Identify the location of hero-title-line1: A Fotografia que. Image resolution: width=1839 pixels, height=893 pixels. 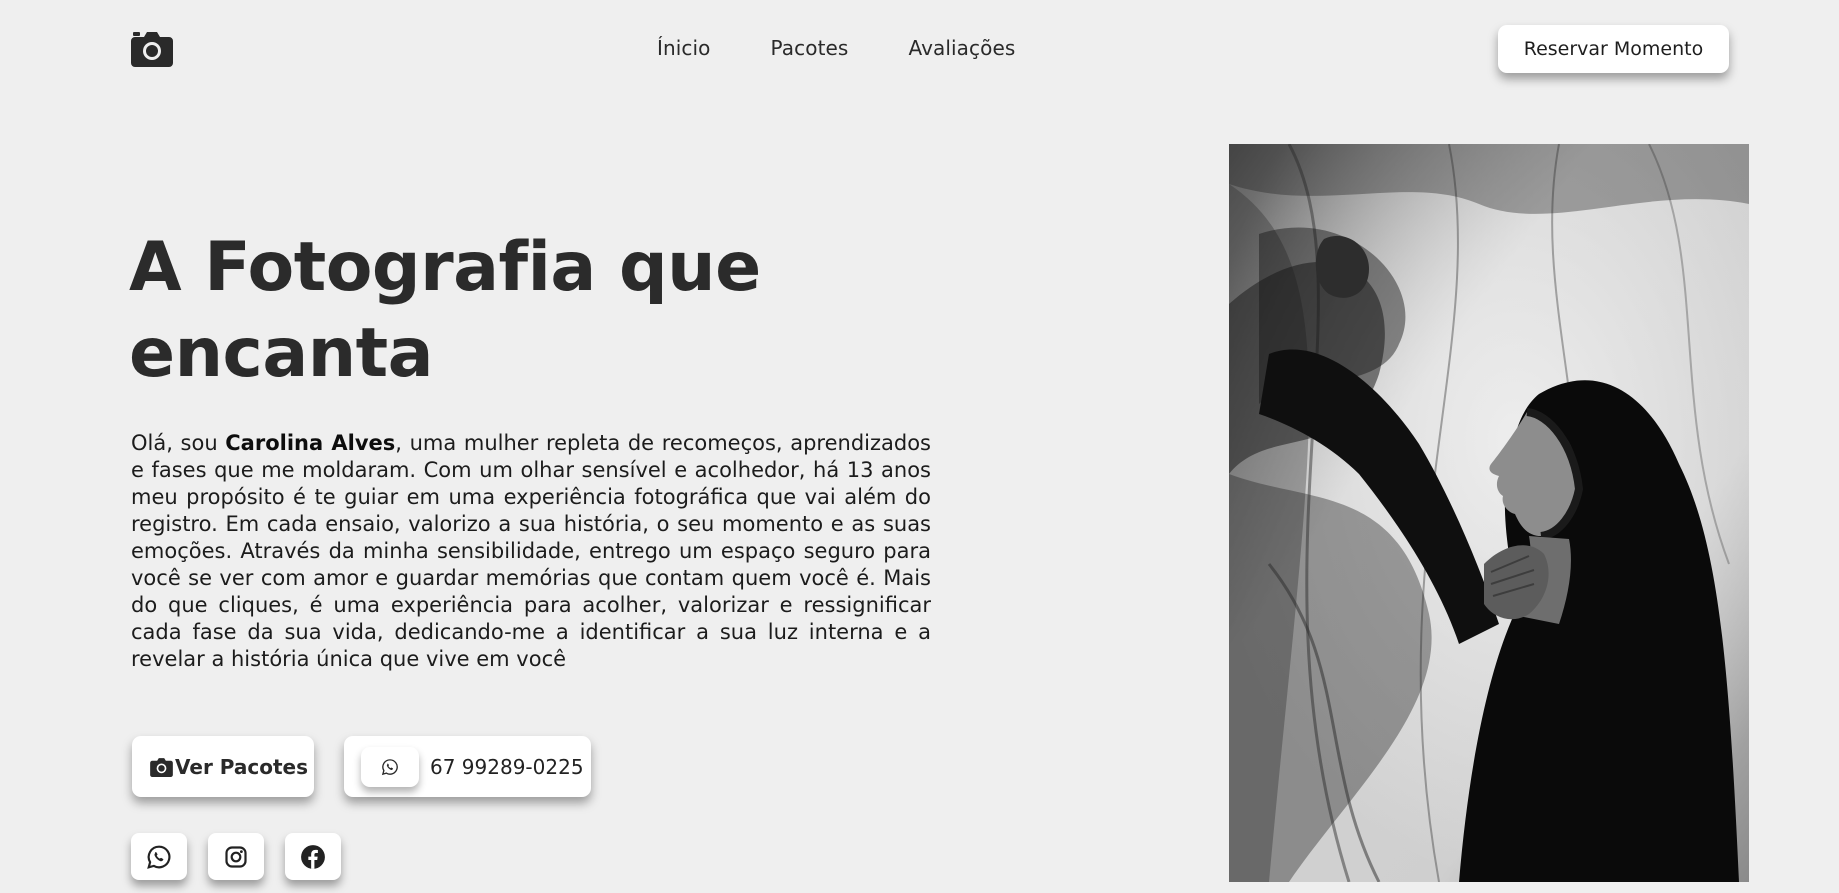
(445, 267).